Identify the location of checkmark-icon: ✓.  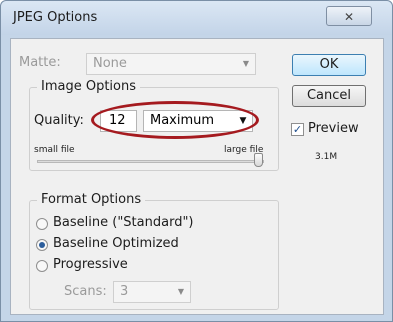
(297, 129).